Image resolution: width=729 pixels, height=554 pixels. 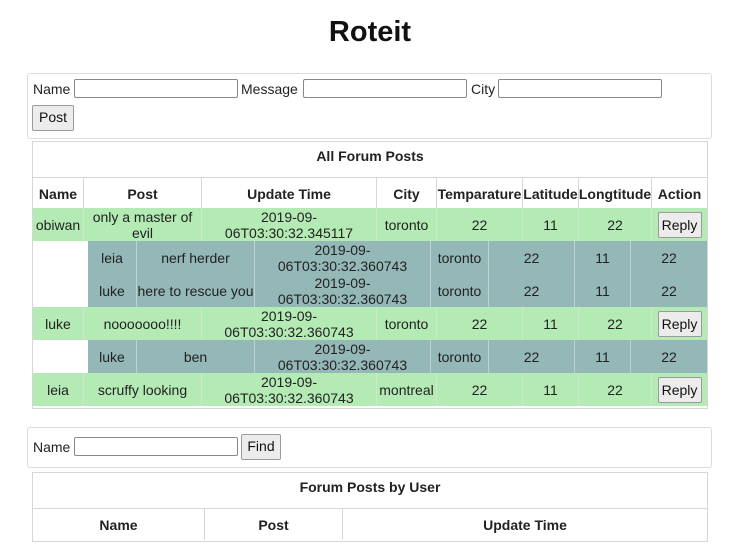 What do you see at coordinates (274, 524) in the screenshot?
I see `user-col-header-post: Post` at bounding box center [274, 524].